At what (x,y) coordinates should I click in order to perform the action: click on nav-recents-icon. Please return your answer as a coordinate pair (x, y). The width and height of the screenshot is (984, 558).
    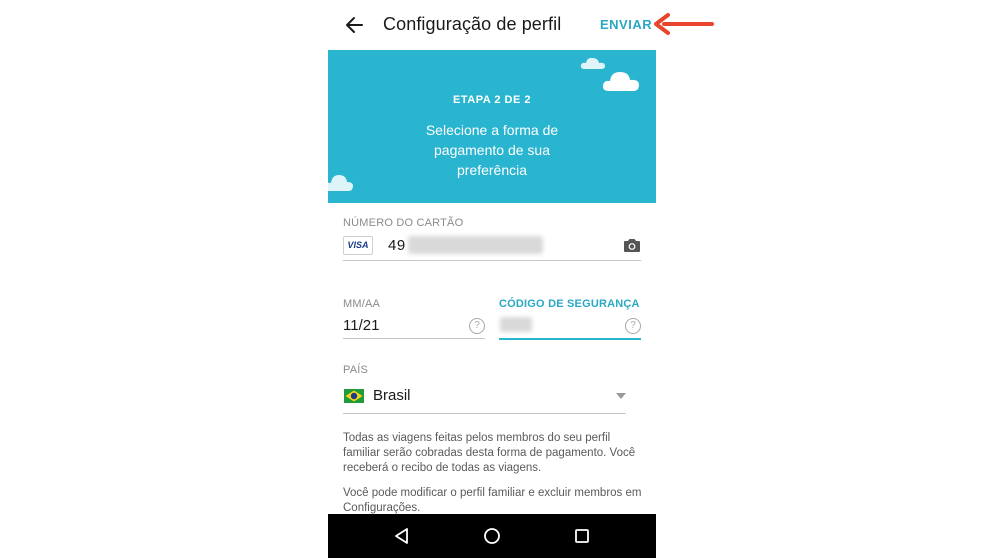
    Looking at the image, I should click on (582, 536).